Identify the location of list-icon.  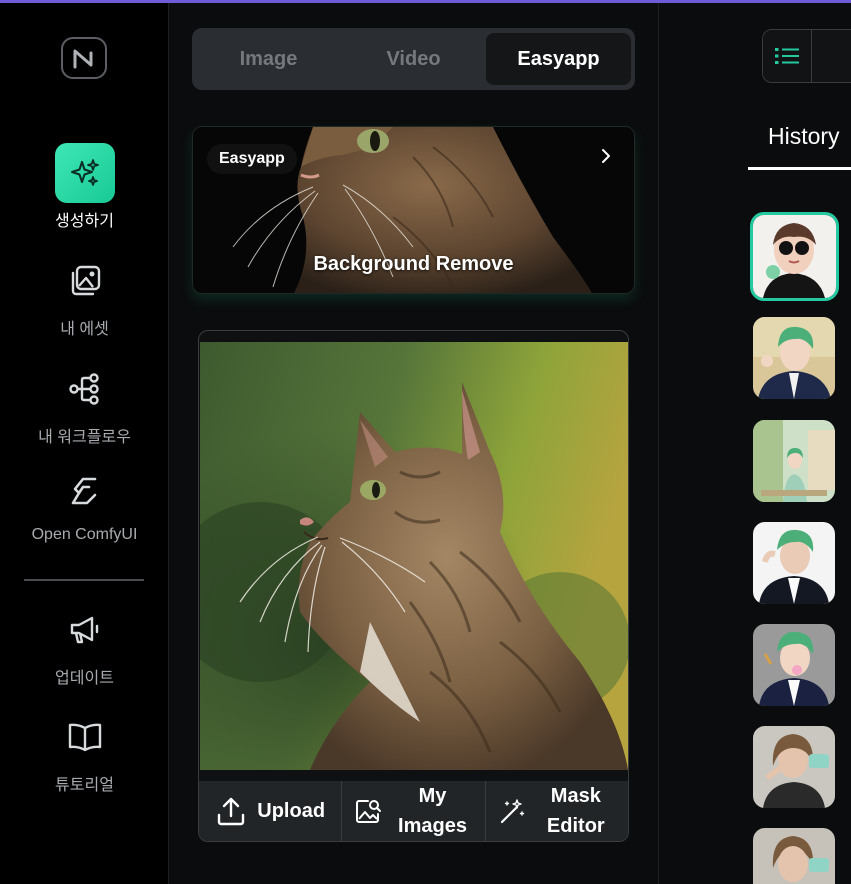
(787, 56).